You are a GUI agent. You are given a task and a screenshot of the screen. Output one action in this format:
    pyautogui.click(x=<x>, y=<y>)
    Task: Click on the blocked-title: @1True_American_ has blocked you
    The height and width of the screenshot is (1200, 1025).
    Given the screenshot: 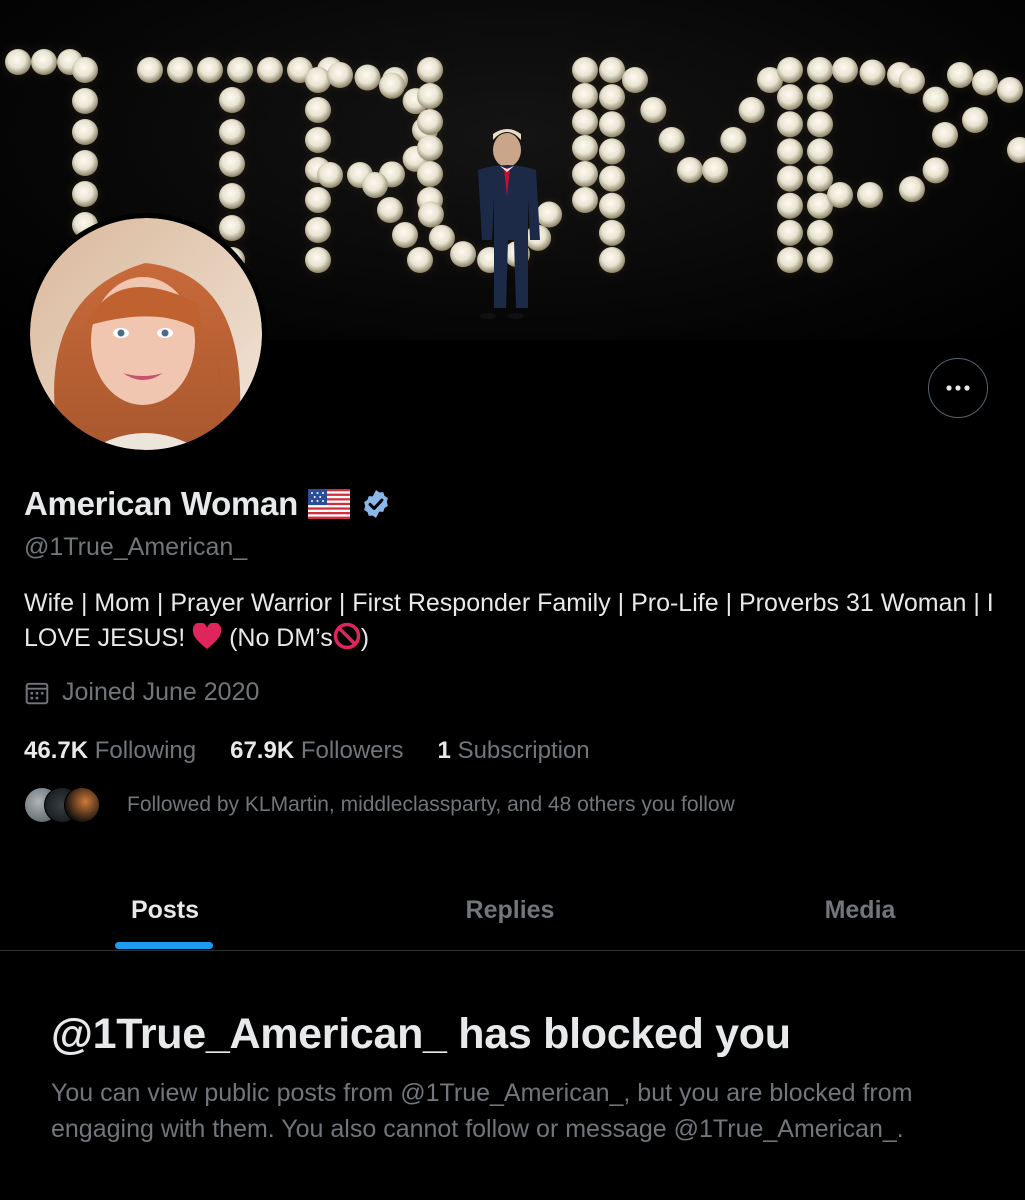 What is the action you would take?
    pyautogui.click(x=421, y=1034)
    